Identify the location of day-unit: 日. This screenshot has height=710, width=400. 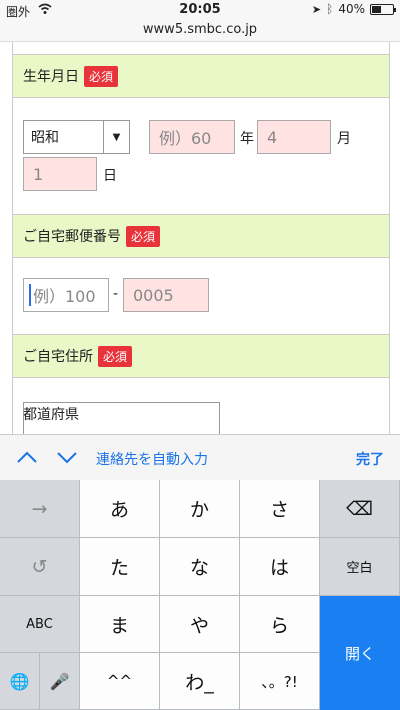
(110, 176).